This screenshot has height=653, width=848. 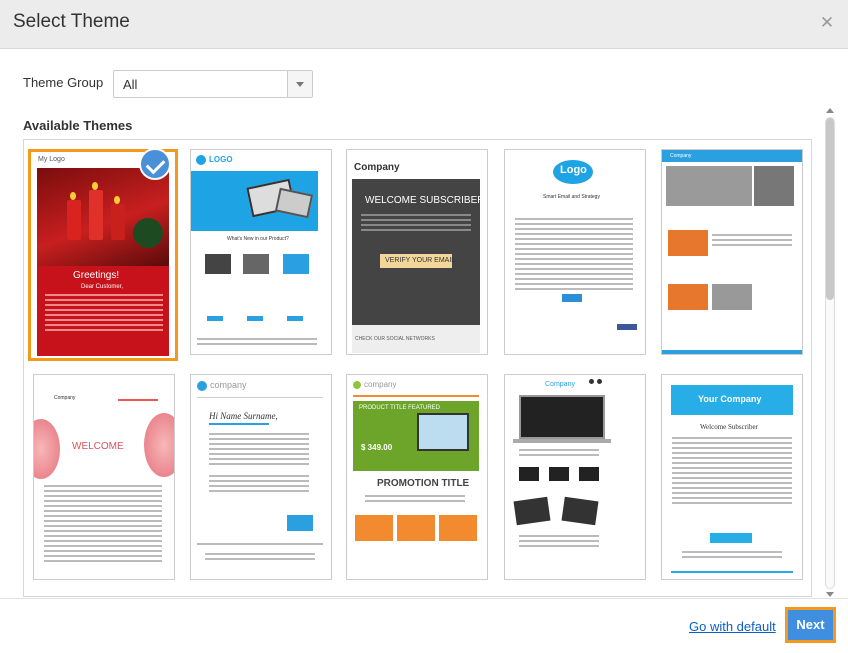 I want to click on theme-title: WELCOME, so click(x=98, y=446).